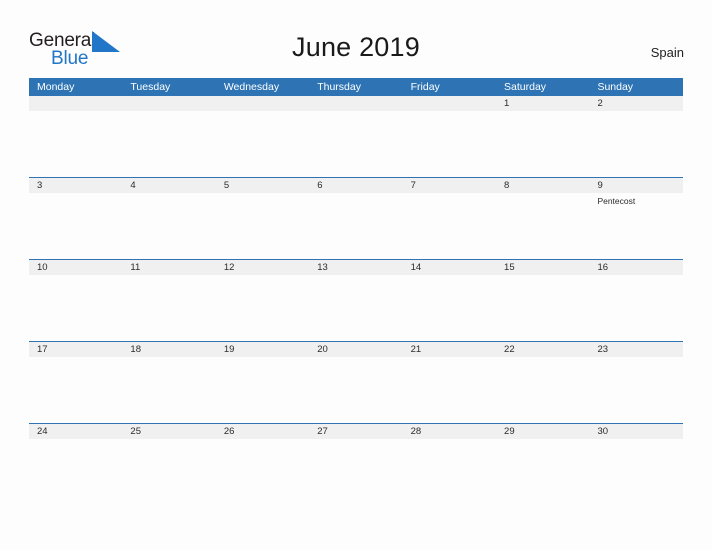 This screenshot has width=712, height=550. I want to click on day-number: 19, so click(262, 349).